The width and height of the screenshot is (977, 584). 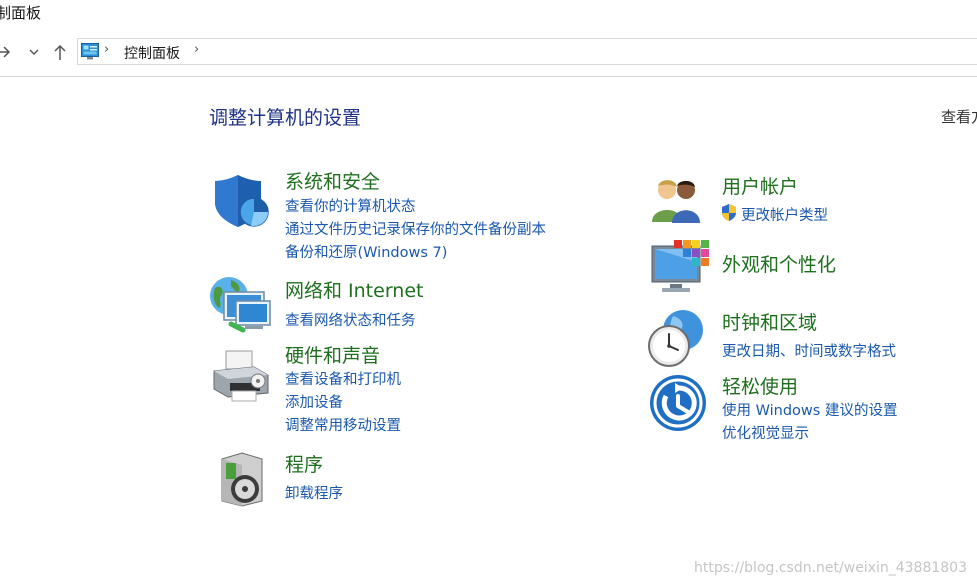 I want to click on link-backup-restore: 备份和还原(Windows 7), so click(x=366, y=251).